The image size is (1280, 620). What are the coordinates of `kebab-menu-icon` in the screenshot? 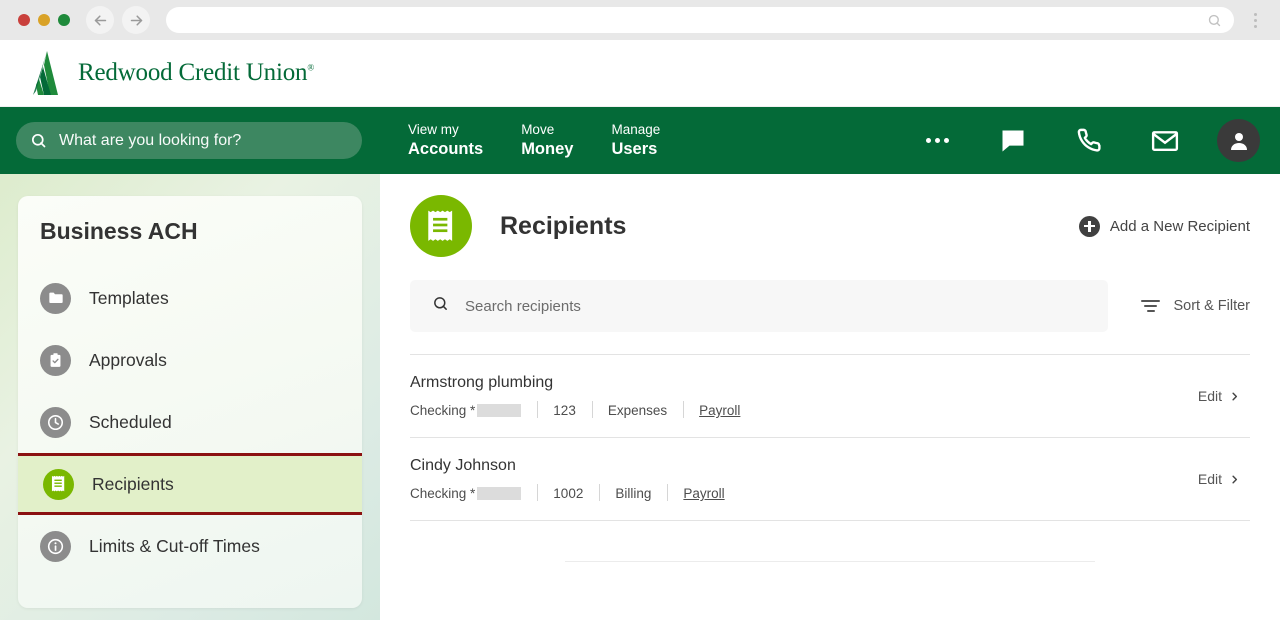 It's located at (1255, 20).